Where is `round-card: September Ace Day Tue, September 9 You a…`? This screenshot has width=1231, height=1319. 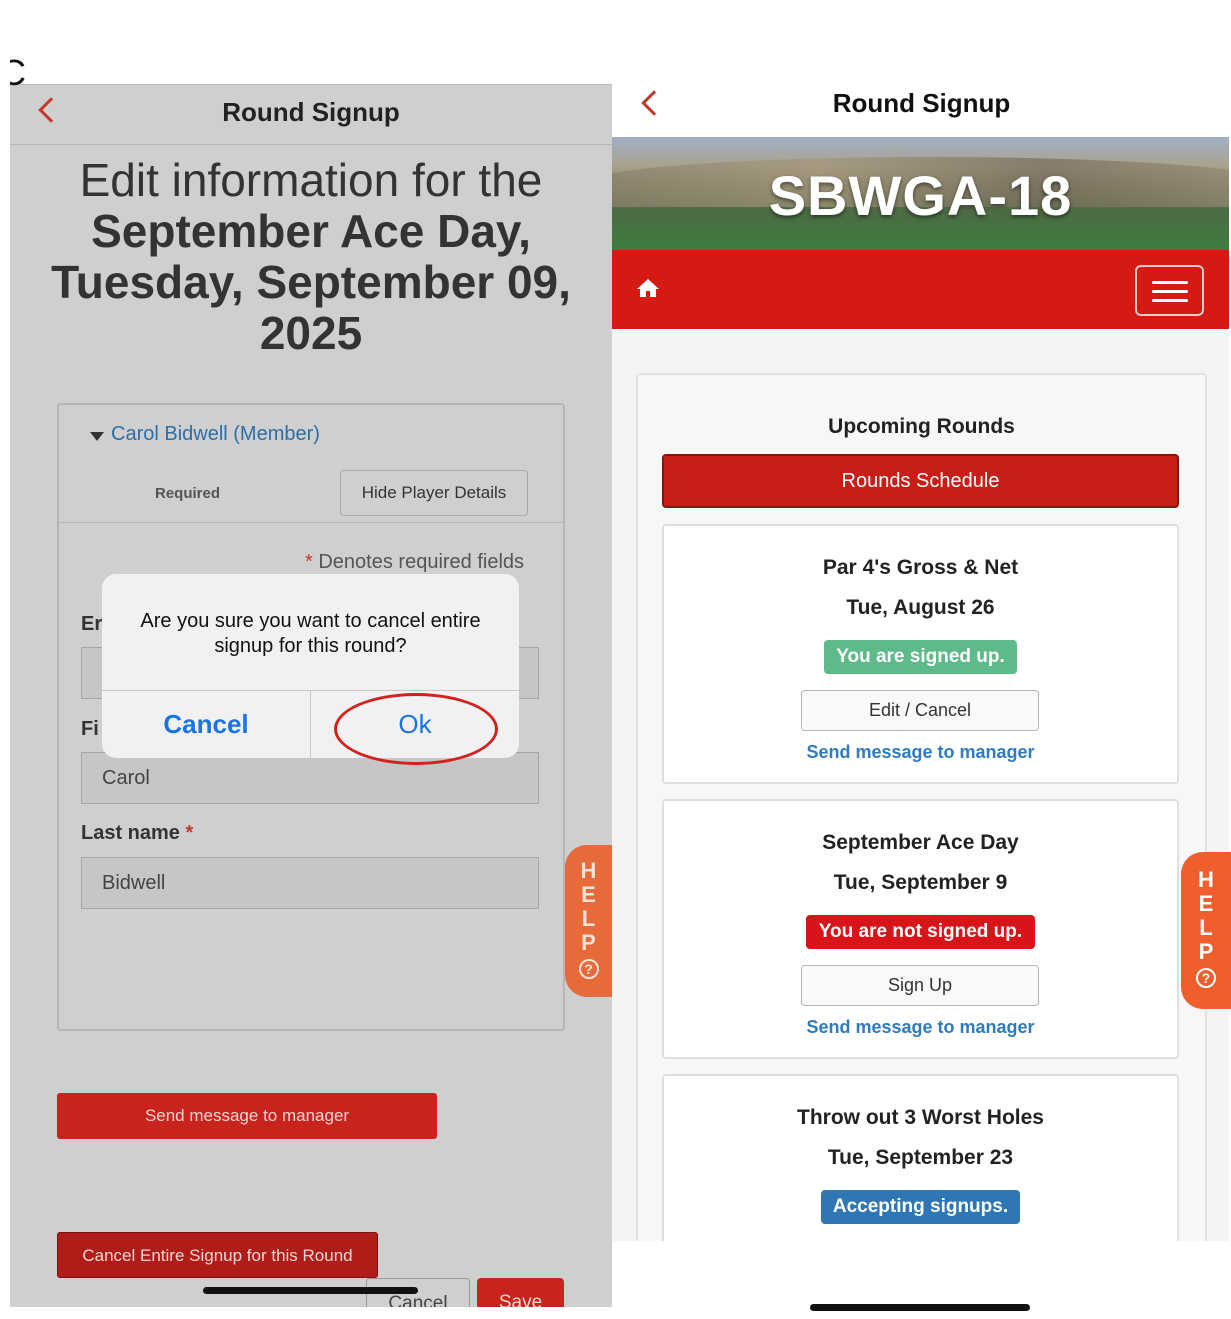 round-card: September Ace Day Tue, September 9 You a… is located at coordinates (920, 929).